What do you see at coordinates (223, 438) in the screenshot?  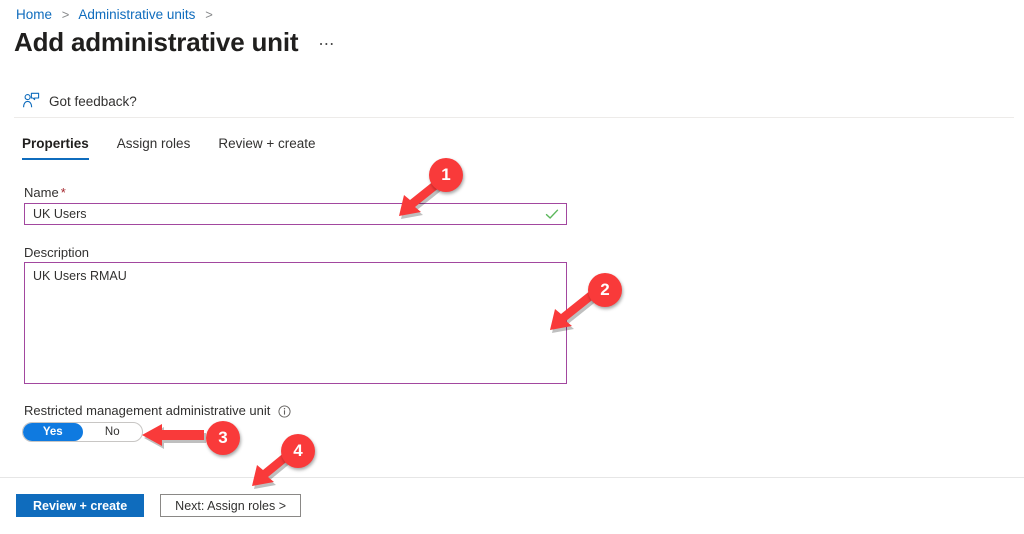 I see `annotation-marker-3: 3` at bounding box center [223, 438].